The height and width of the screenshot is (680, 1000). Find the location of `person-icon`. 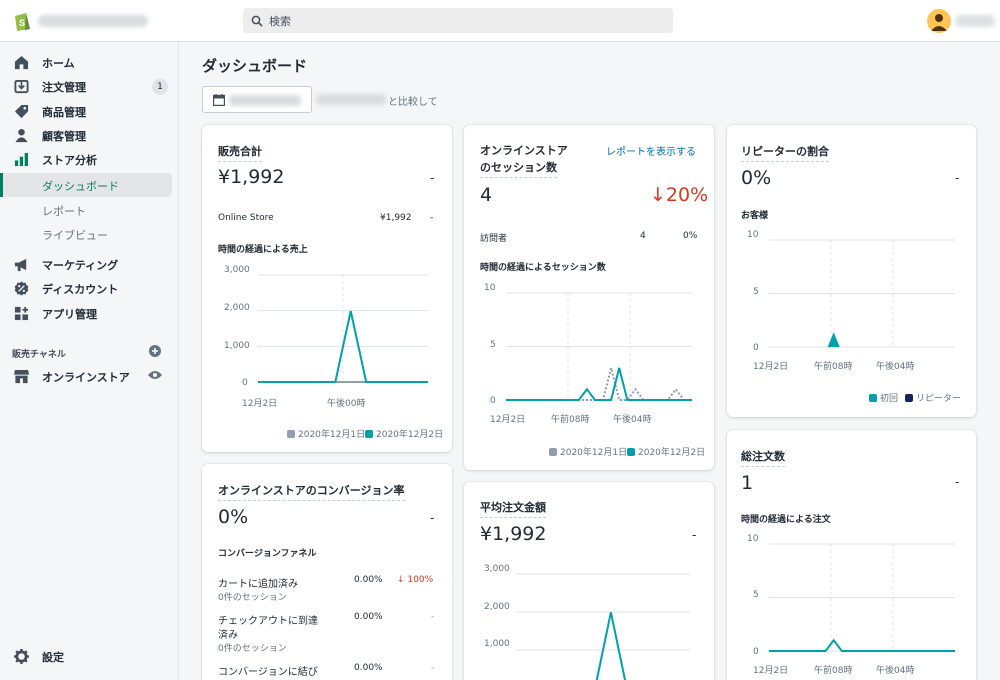

person-icon is located at coordinates (21, 135).